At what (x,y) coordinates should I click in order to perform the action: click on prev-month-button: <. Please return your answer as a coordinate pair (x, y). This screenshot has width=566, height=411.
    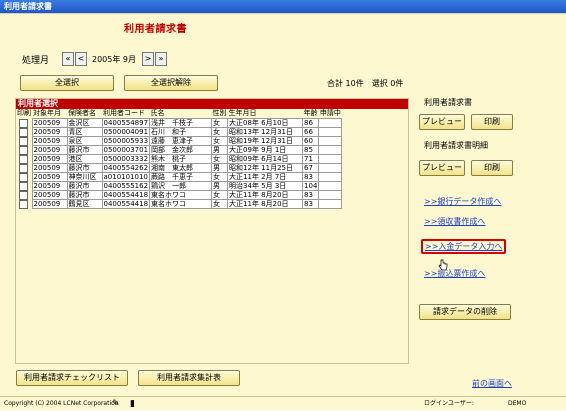
    Looking at the image, I should click on (81, 59).